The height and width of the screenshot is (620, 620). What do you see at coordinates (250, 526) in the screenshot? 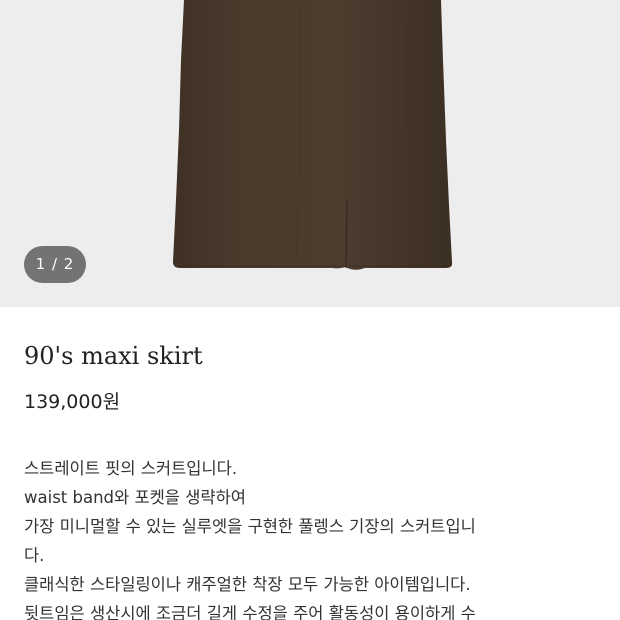
I see `description-line: 가장 미니멀할 수 있는 실루엣을 구현한 풀렝스 기장의 스커트입니` at bounding box center [250, 526].